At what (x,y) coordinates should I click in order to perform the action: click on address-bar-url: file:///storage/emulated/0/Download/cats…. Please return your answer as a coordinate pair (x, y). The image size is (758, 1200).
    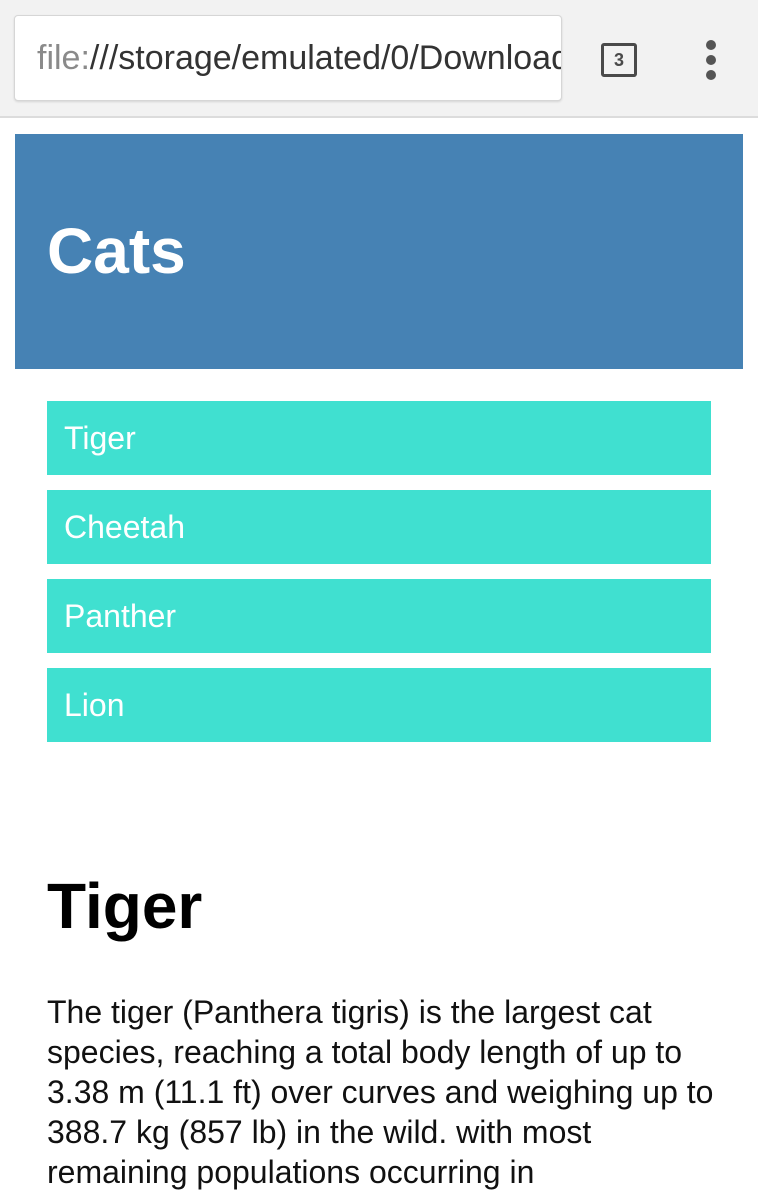
    Looking at the image, I should click on (299, 58).